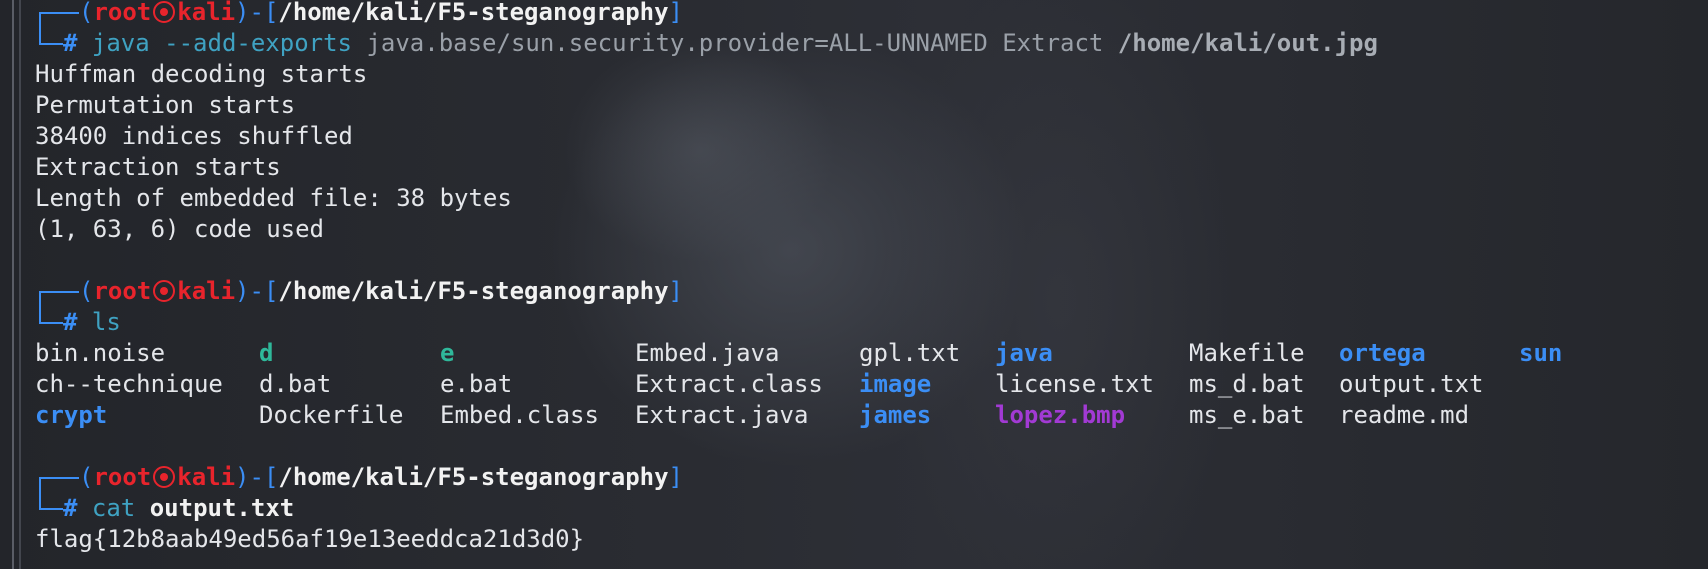 This screenshot has height=569, width=1708. Describe the element at coordinates (273, 198) in the screenshot. I see `output-line: Length of embedded file: 38 bytes` at that location.